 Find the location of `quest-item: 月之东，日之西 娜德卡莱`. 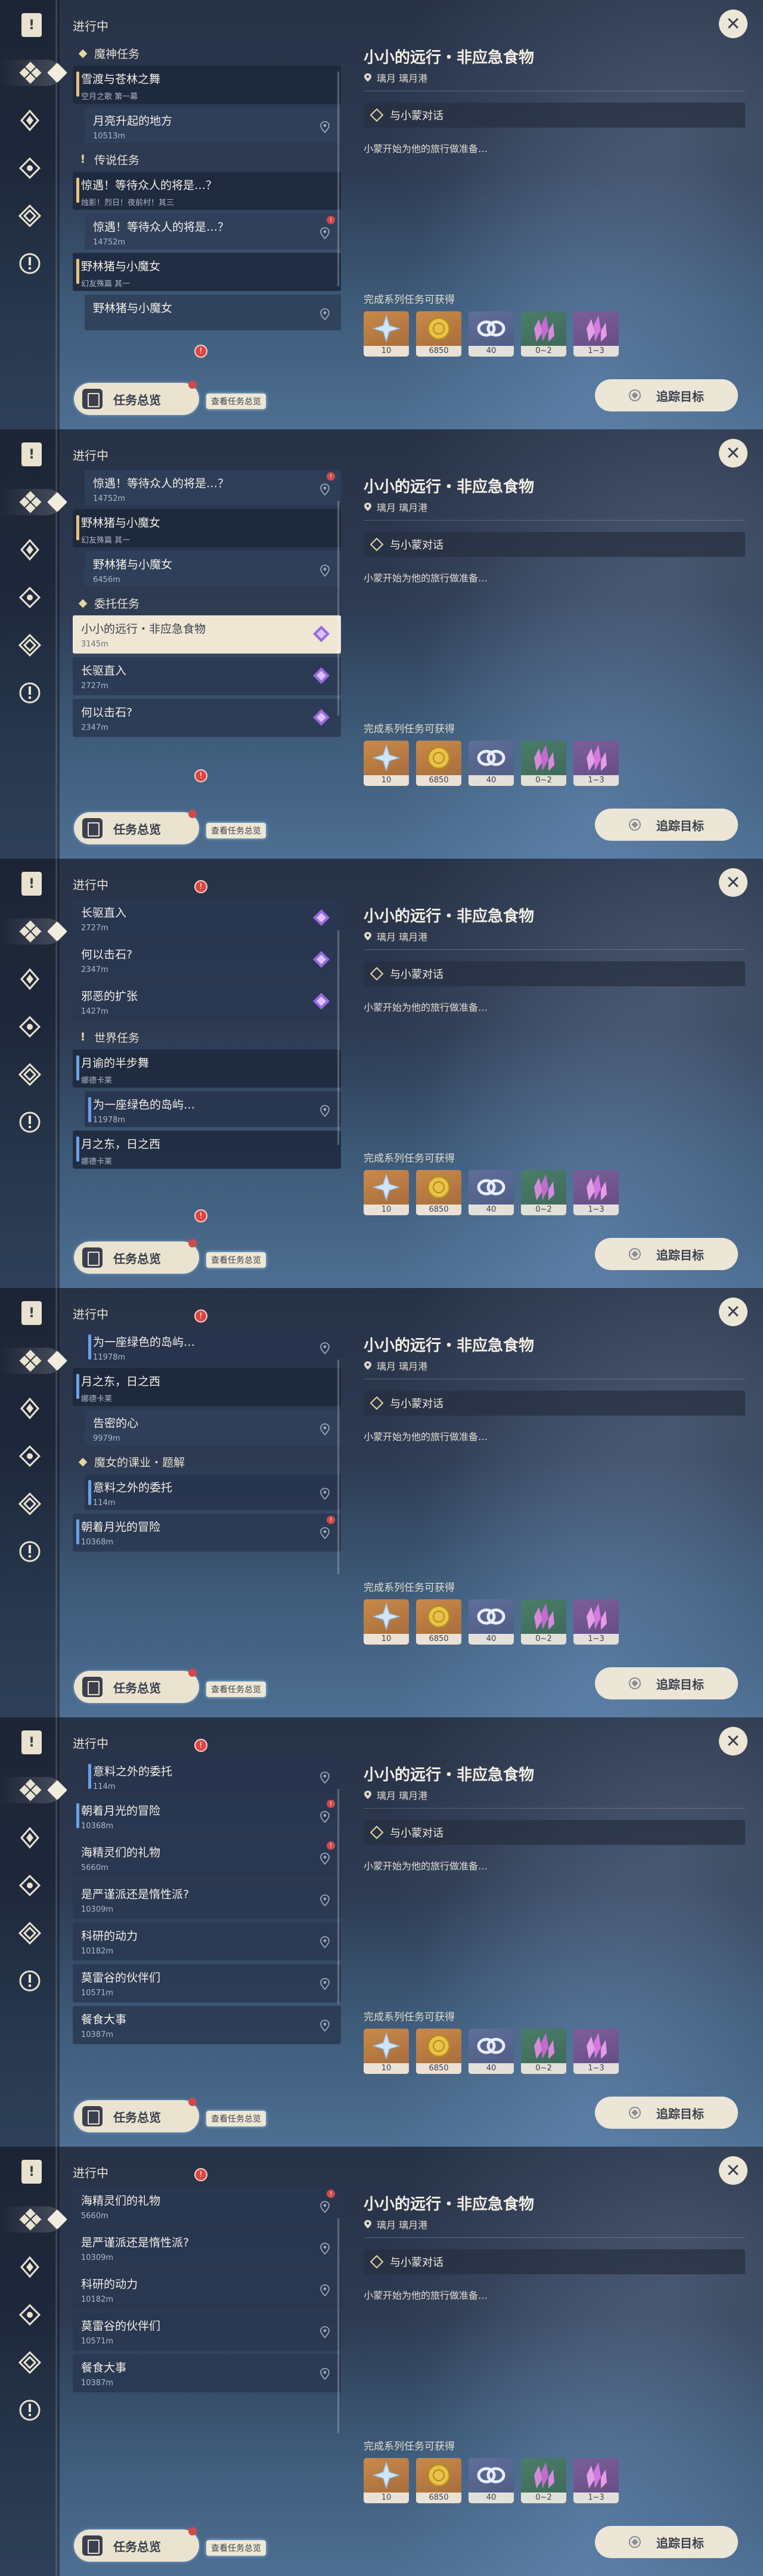

quest-item: 月之东，日之西 娜德卡莱 is located at coordinates (207, 1387).